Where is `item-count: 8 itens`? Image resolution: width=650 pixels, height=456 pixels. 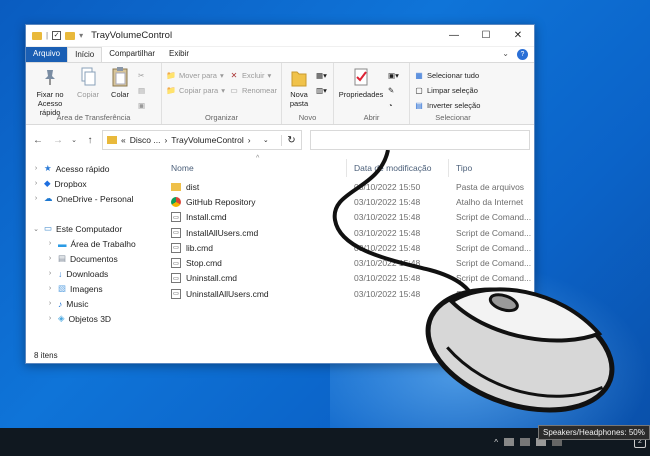 item-count: 8 itens is located at coordinates (46, 355).